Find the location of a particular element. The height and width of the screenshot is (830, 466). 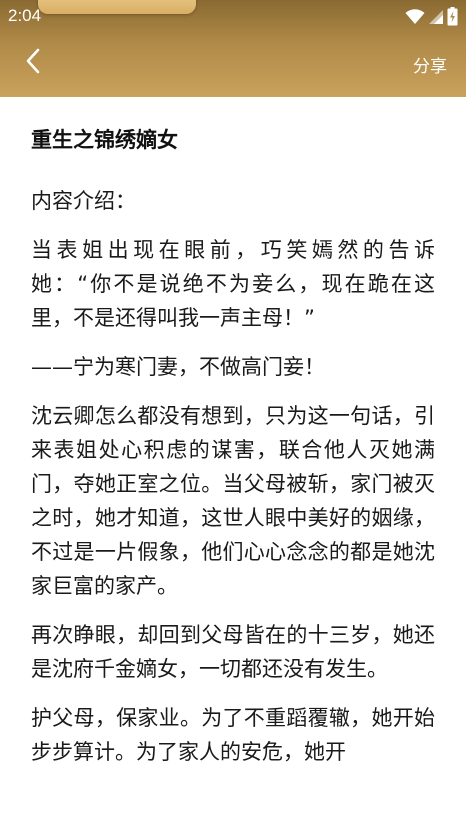

wifi-icon is located at coordinates (415, 16).